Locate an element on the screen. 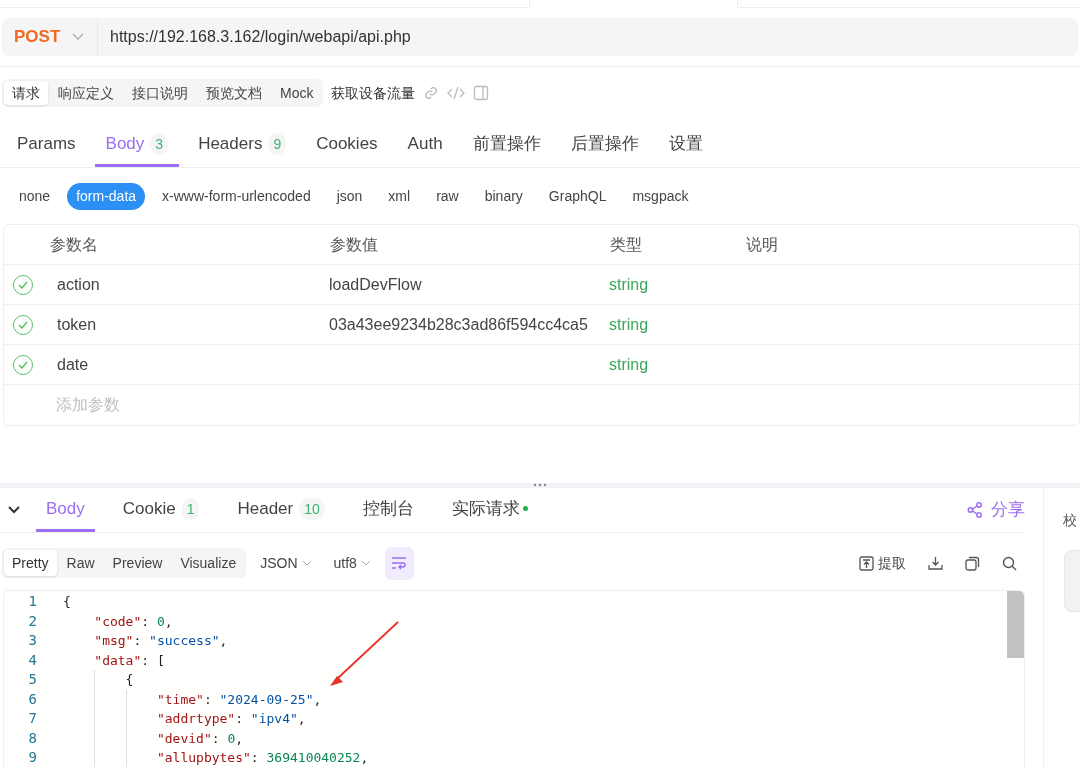  view-mode-tab: Raw is located at coordinates (80, 563).